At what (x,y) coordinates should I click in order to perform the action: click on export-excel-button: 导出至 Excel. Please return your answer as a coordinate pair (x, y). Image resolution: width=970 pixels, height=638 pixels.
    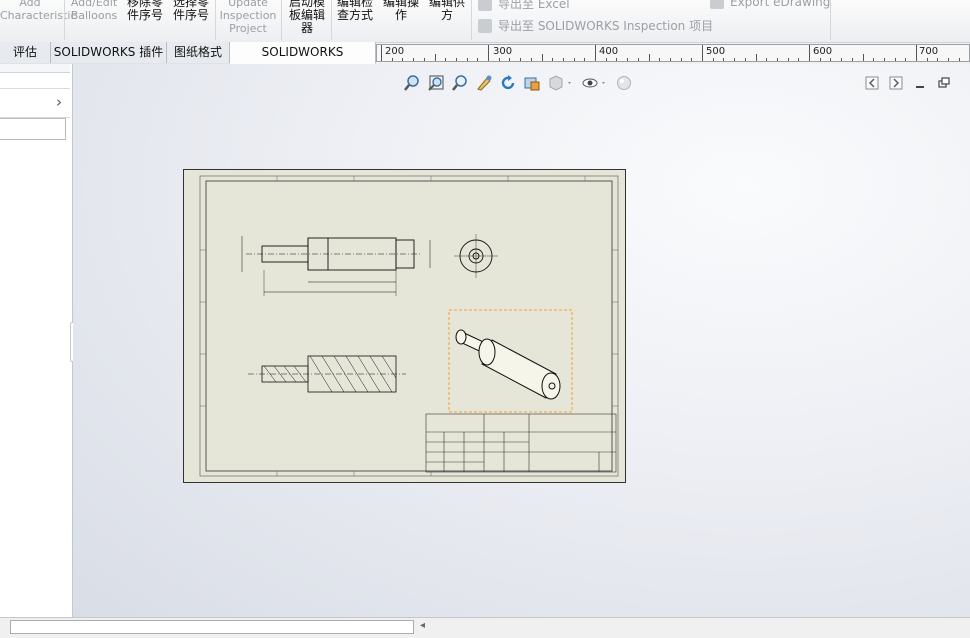
    Looking at the image, I should click on (524, 6).